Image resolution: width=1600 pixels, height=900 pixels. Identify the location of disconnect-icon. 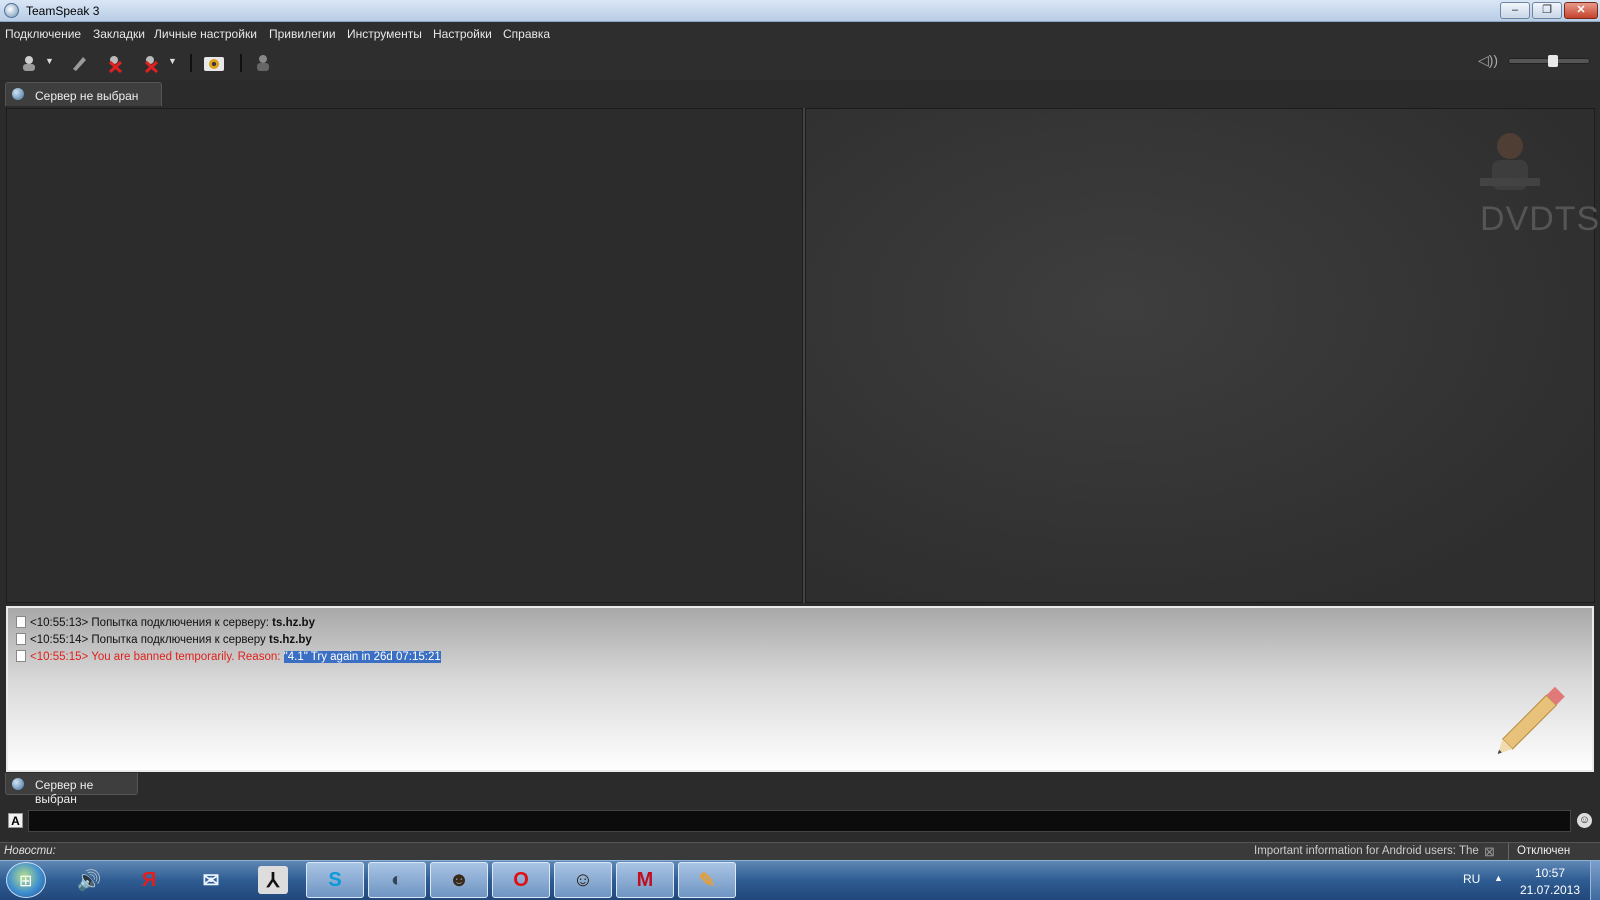
(115, 63).